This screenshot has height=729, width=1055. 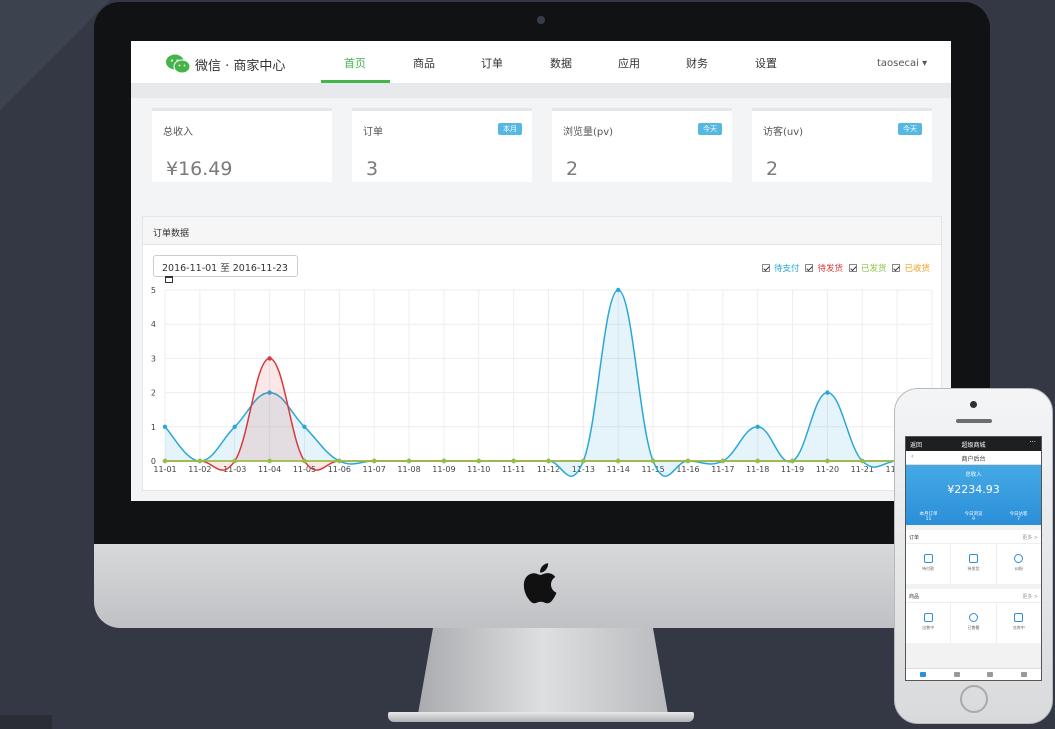 I want to click on imac-stand-base, so click(x=541, y=717).